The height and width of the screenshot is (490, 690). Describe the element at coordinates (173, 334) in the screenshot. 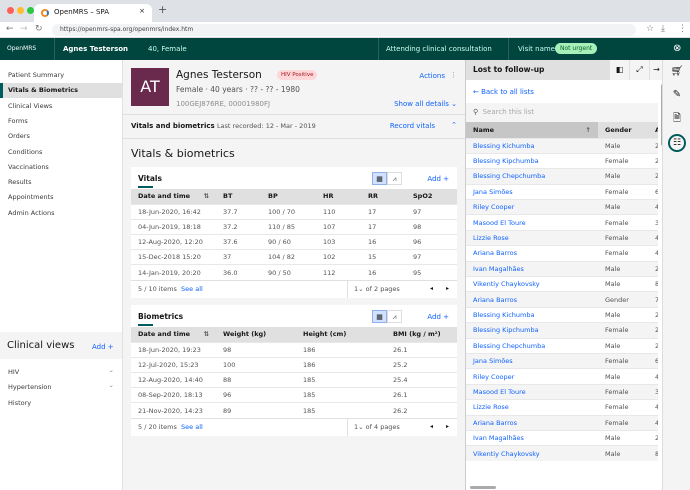

I see `column-header: Date and time ⇅` at that location.